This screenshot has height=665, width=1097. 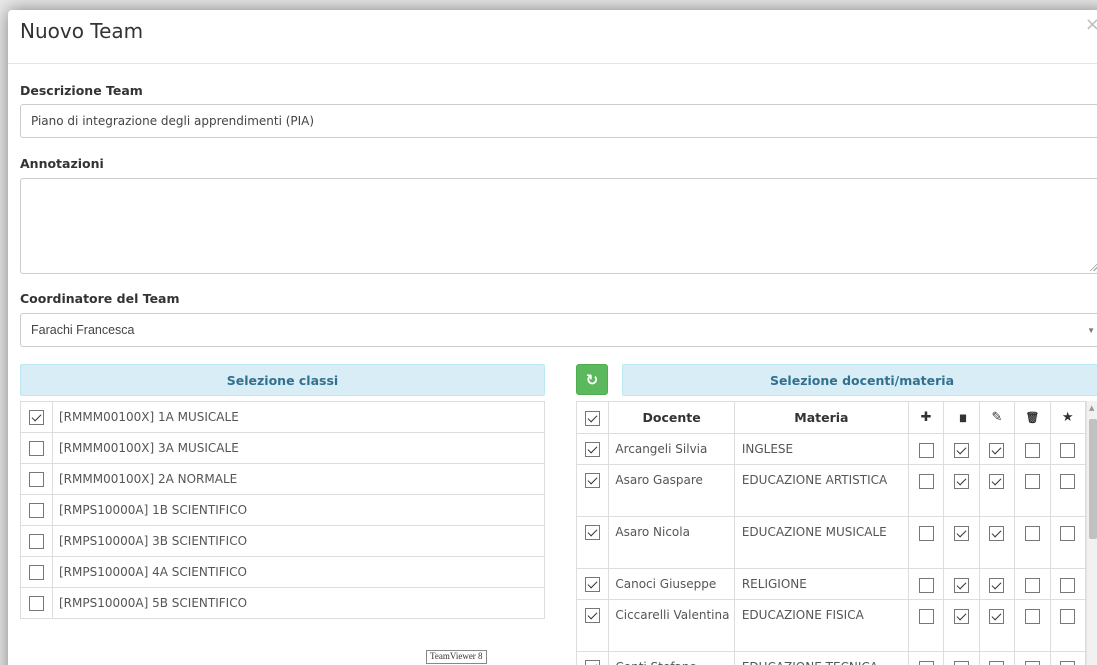 What do you see at coordinates (82, 31) in the screenshot?
I see `modal-title: Nuovo Team` at bounding box center [82, 31].